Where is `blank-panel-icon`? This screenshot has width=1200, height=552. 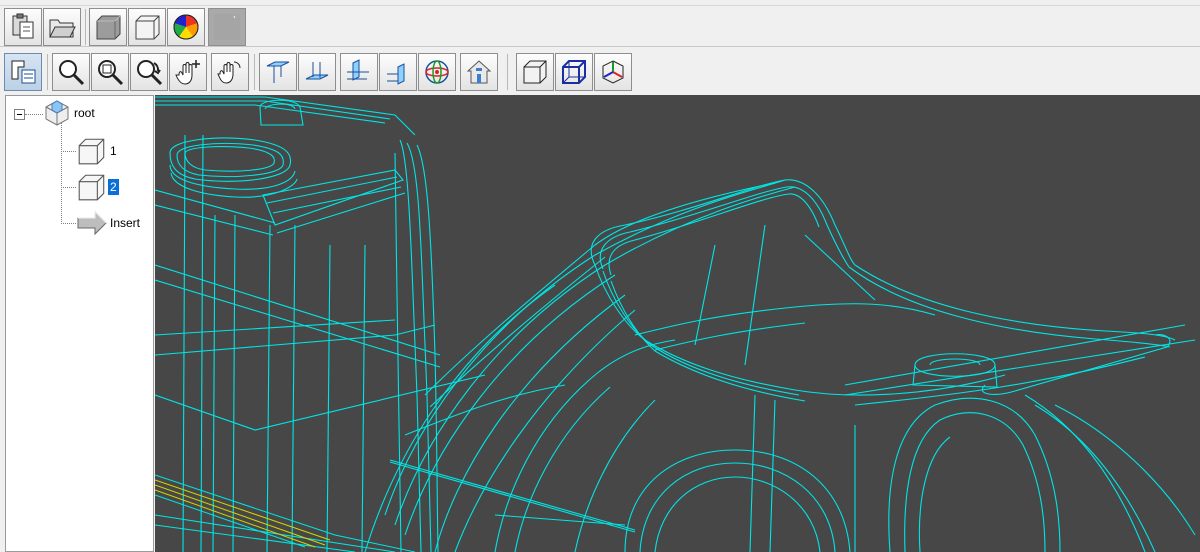 blank-panel-icon is located at coordinates (227, 27).